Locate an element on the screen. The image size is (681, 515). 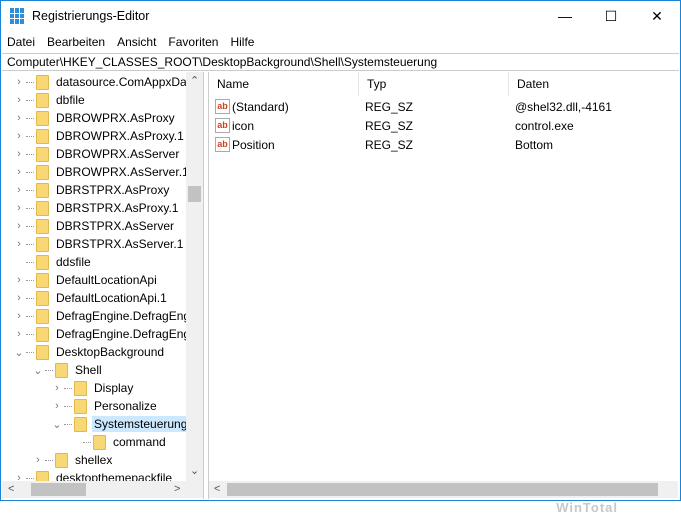
tree-node-label: DBROWPRX.AsProxy.1 is located at coordinates (120, 136).